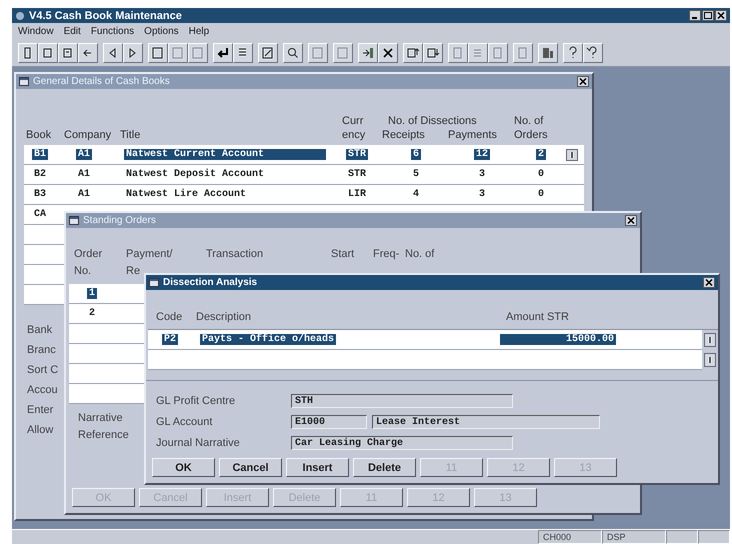 The height and width of the screenshot is (544, 732). Describe the element at coordinates (404, 135) in the screenshot. I see `column-header: Receipts` at that location.